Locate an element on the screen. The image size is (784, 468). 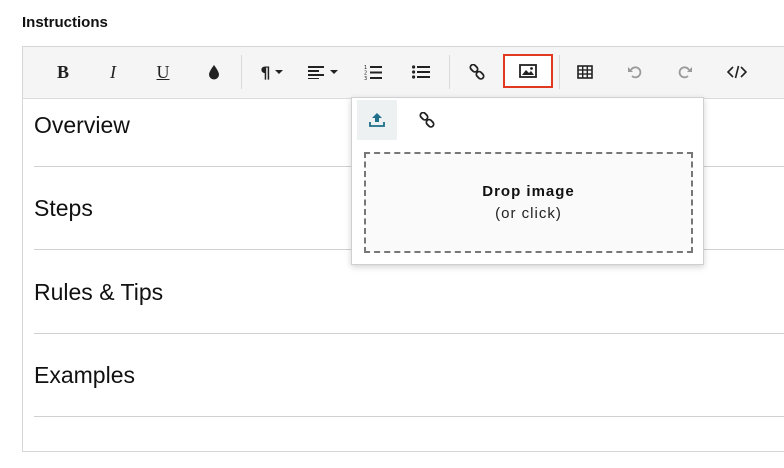
bullet-list-button is located at coordinates (421, 72).